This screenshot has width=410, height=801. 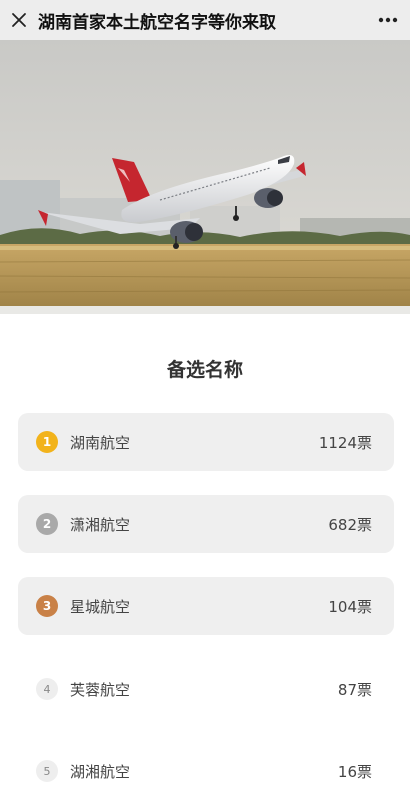 What do you see at coordinates (100, 524) in the screenshot?
I see `option-name: 潇湘航空` at bounding box center [100, 524].